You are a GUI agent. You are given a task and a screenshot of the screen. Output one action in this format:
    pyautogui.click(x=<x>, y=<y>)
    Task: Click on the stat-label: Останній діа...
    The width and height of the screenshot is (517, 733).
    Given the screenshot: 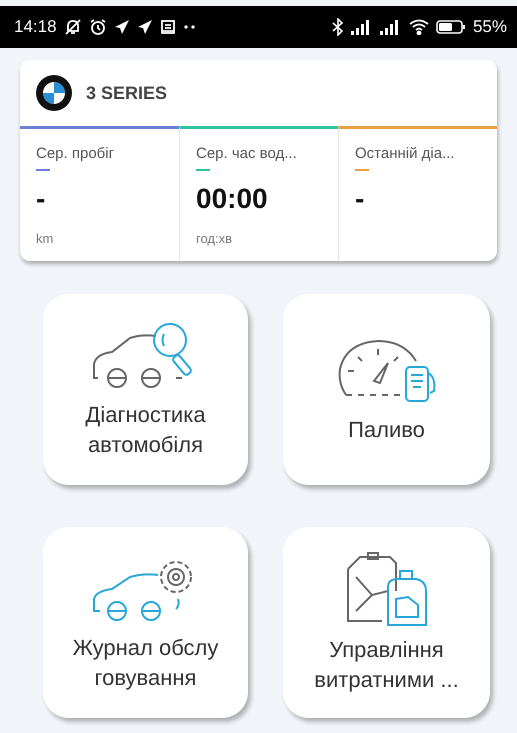 What is the action you would take?
    pyautogui.click(x=405, y=153)
    